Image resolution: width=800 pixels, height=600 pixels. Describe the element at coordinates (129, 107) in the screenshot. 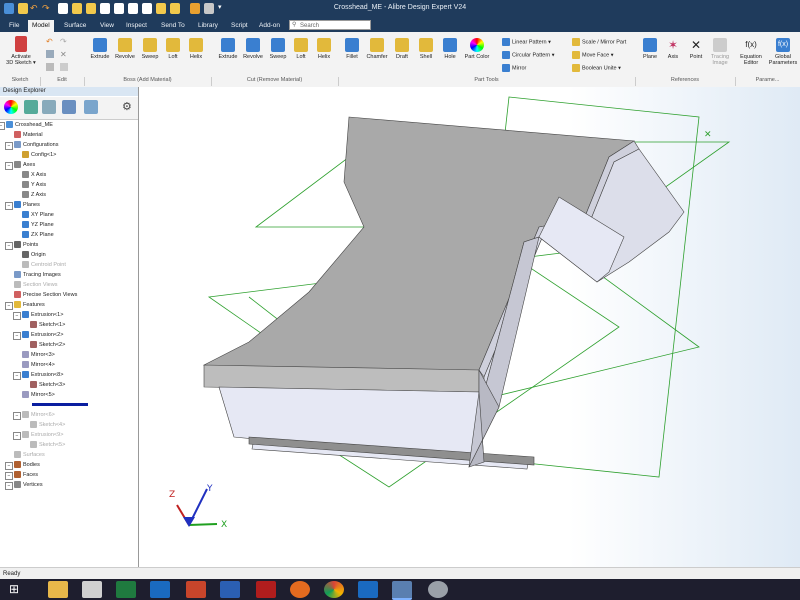

I see `gear-icon: ⚙` at that location.